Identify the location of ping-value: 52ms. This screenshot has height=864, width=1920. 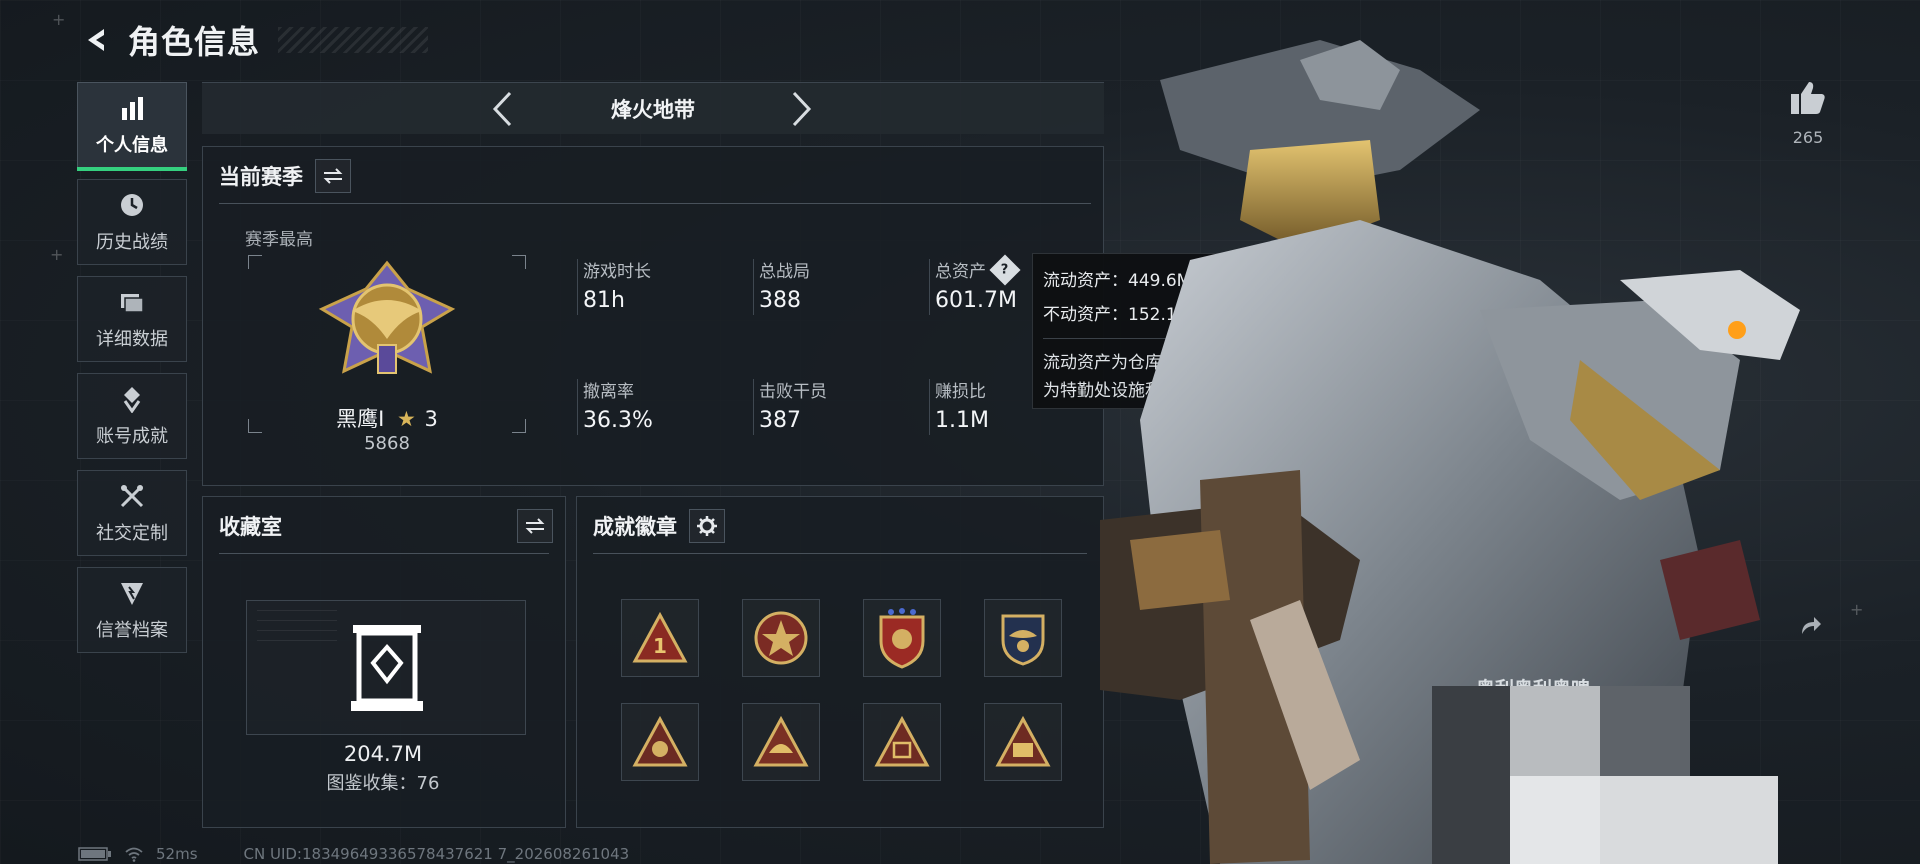
(177, 854).